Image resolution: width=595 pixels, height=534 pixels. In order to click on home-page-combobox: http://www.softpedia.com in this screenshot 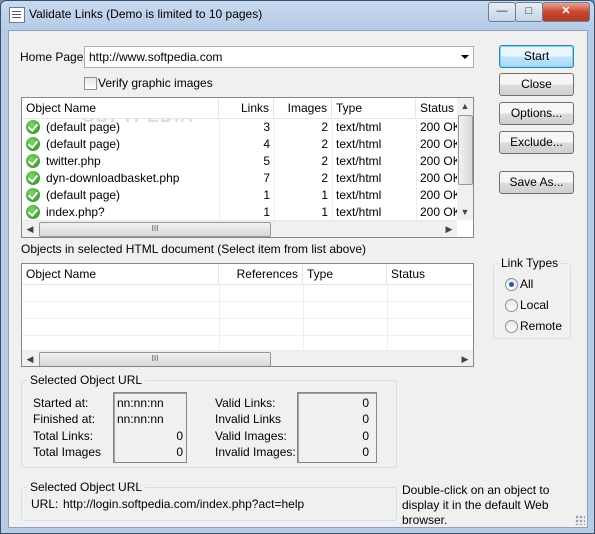, I will do `click(279, 57)`.